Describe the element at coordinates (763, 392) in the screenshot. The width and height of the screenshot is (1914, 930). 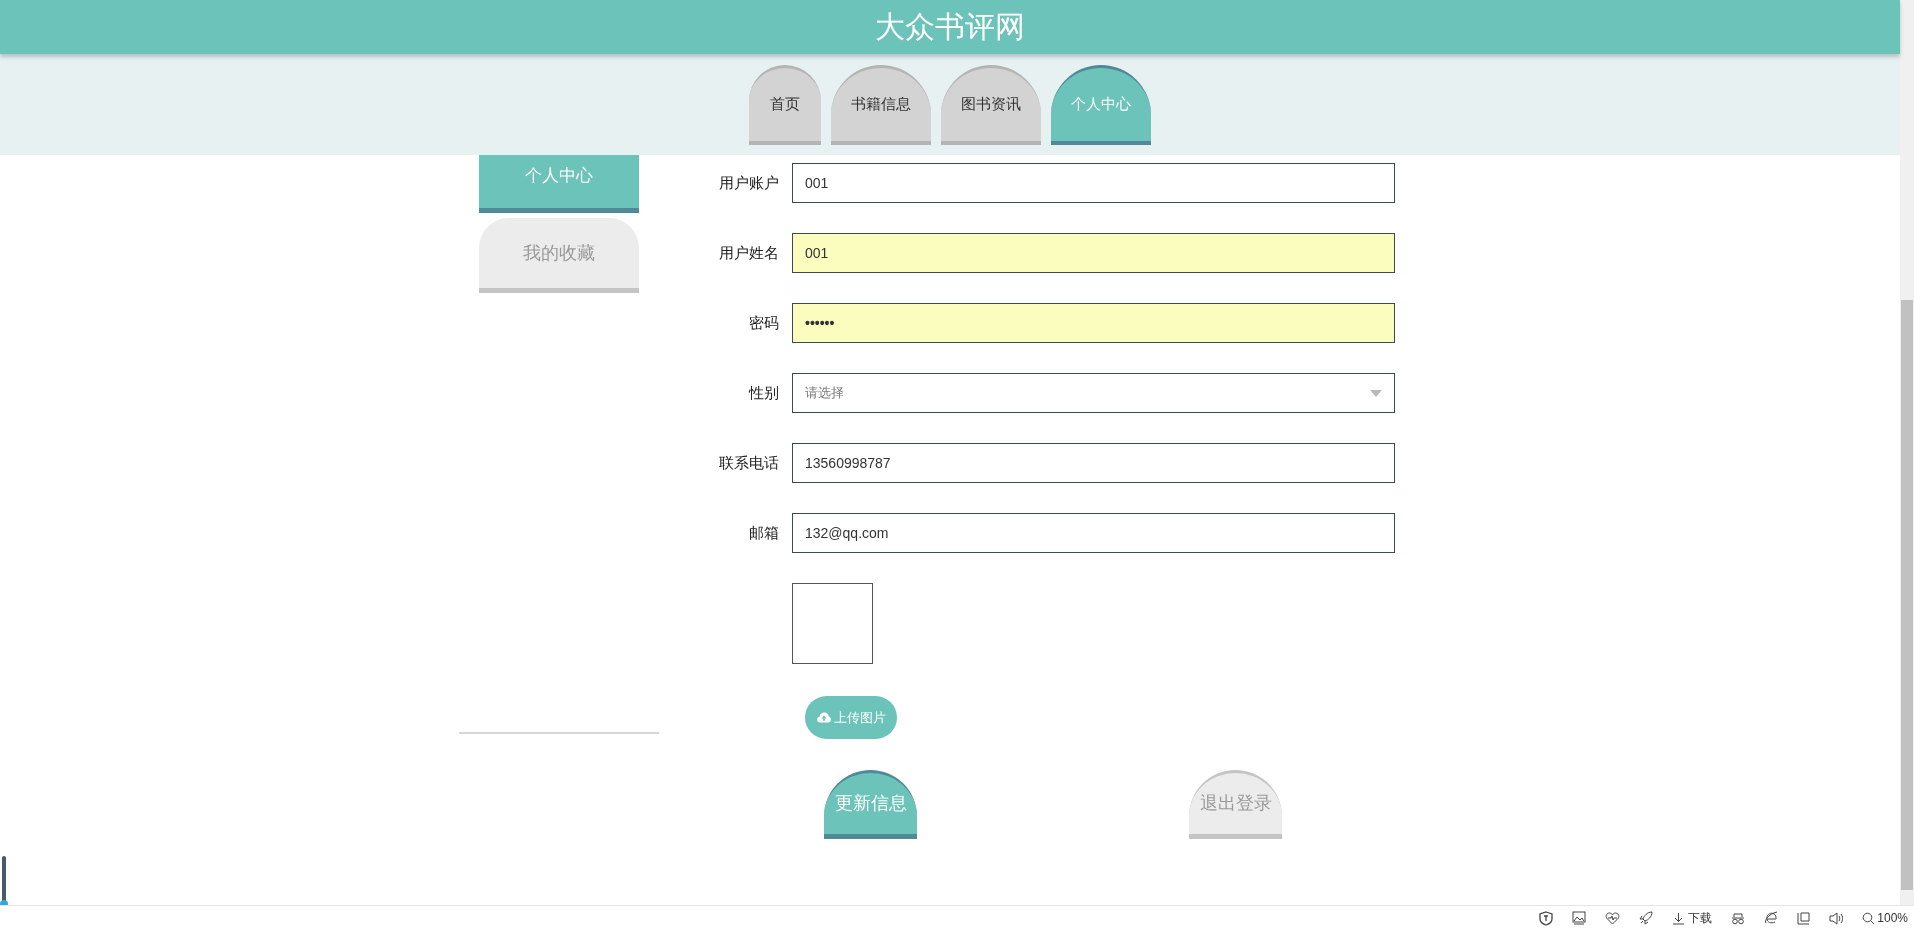
I see `field-label: 性别` at that location.